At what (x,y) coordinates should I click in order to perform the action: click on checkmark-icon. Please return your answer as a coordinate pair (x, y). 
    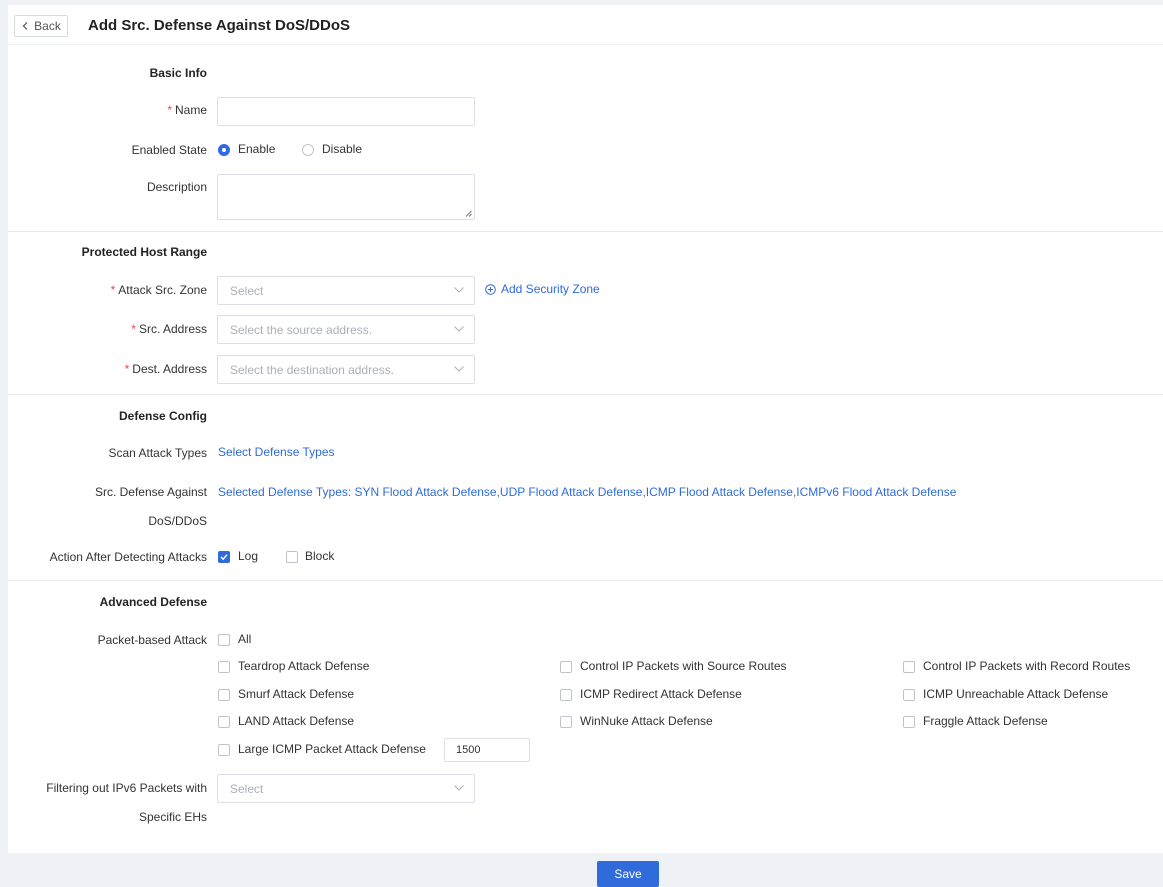
    Looking at the image, I should click on (224, 557).